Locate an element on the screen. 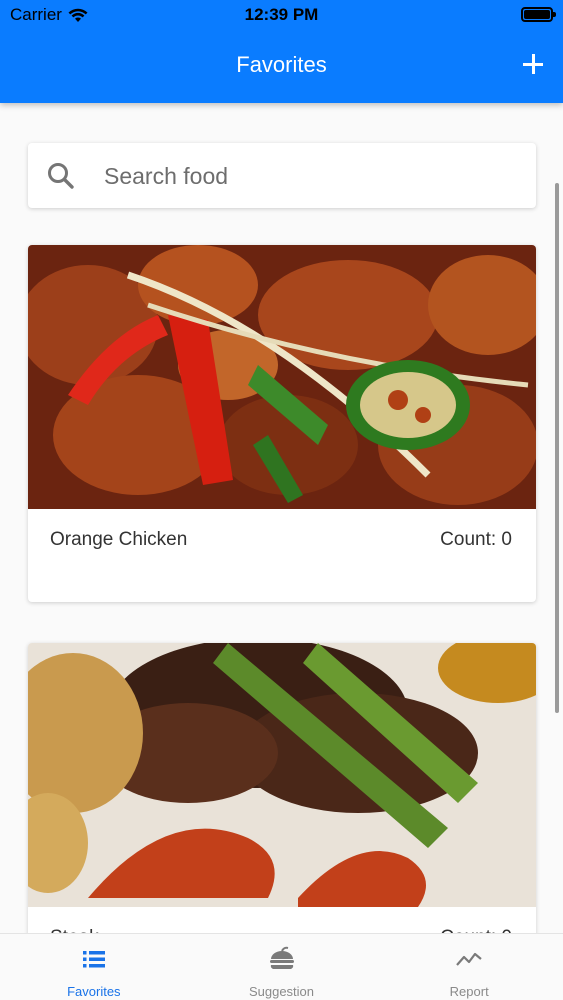  nav-label: Report is located at coordinates (469, 991).